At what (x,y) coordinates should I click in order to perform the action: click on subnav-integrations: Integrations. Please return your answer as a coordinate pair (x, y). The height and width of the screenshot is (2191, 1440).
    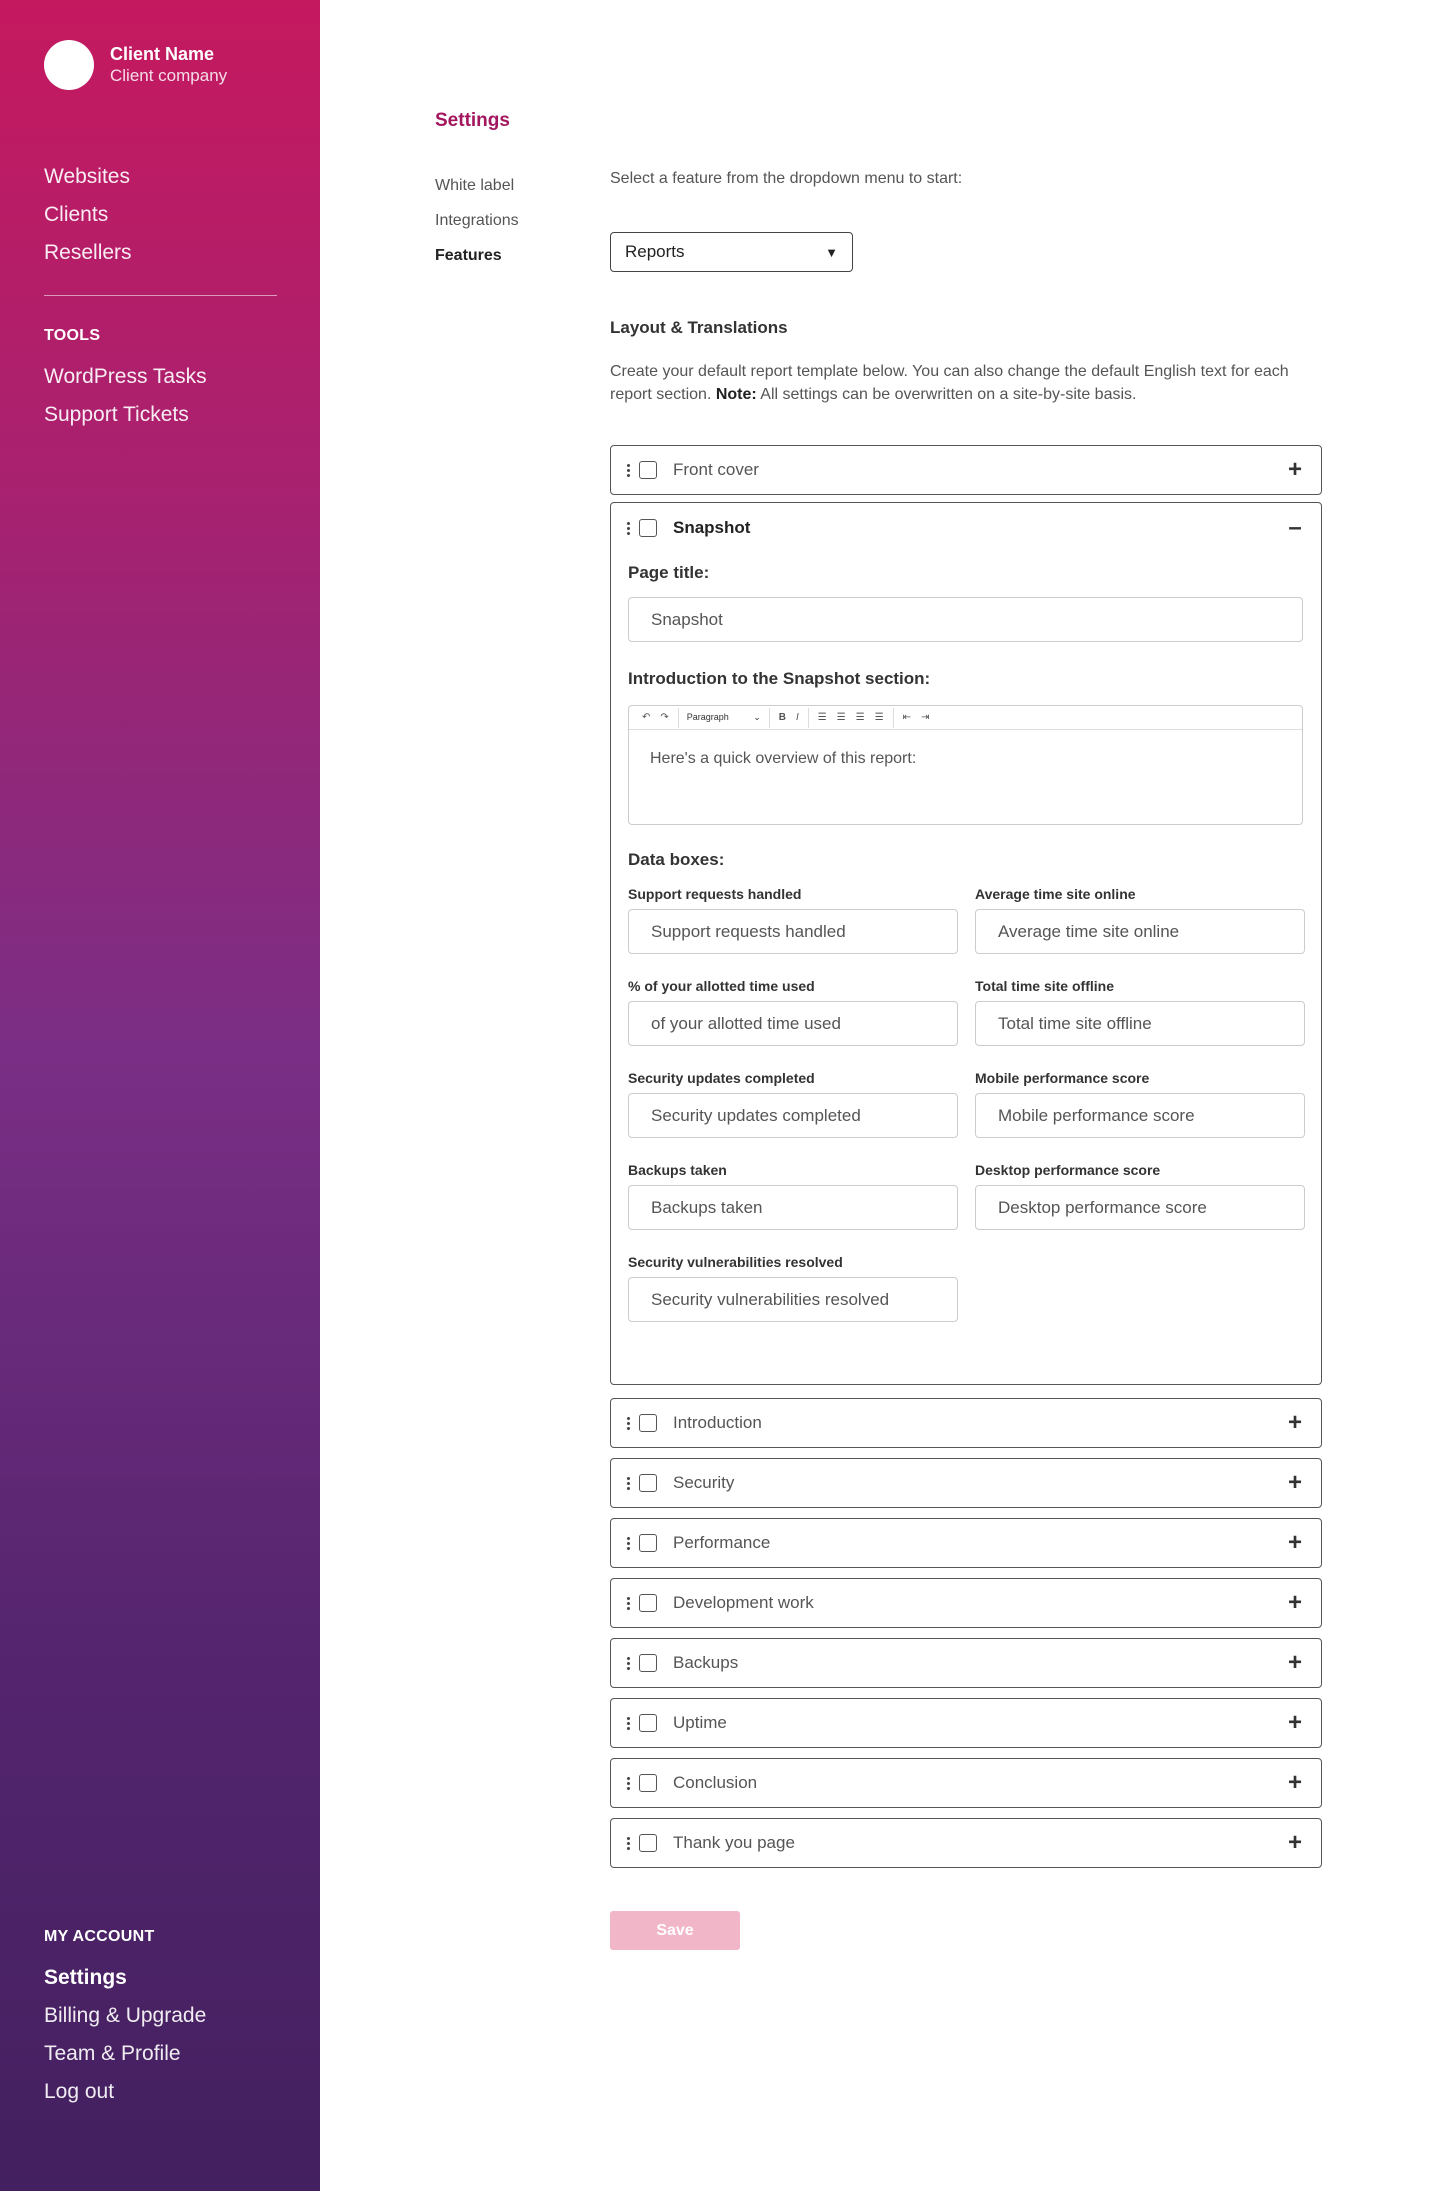
    Looking at the image, I should click on (477, 220).